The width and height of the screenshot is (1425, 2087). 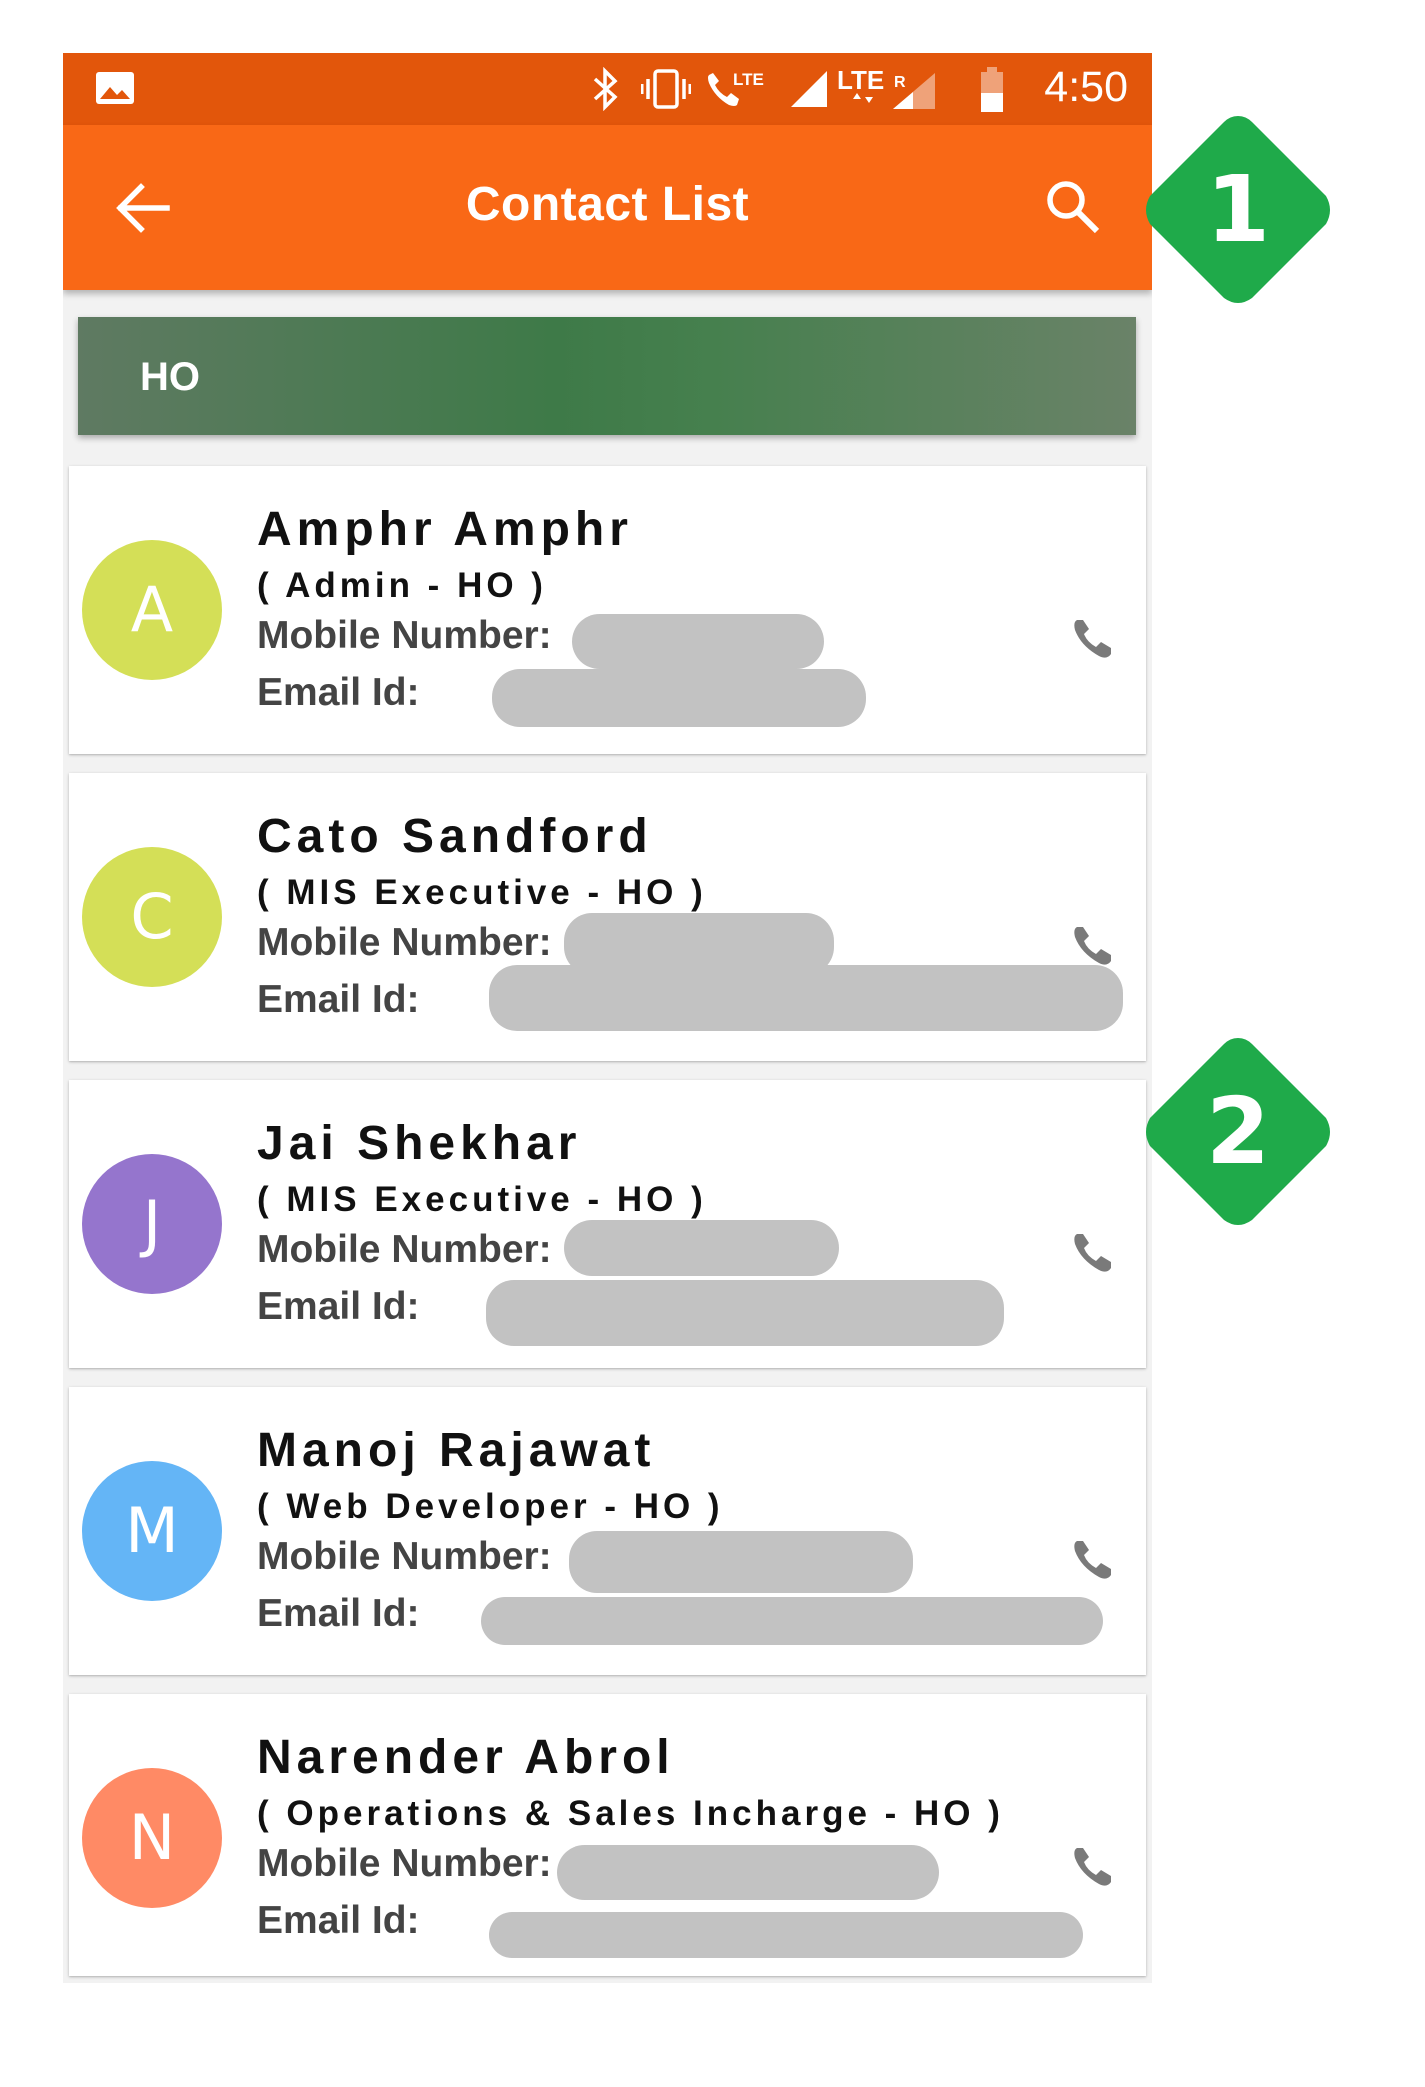 I want to click on svg-text: LTE, so click(x=748, y=79).